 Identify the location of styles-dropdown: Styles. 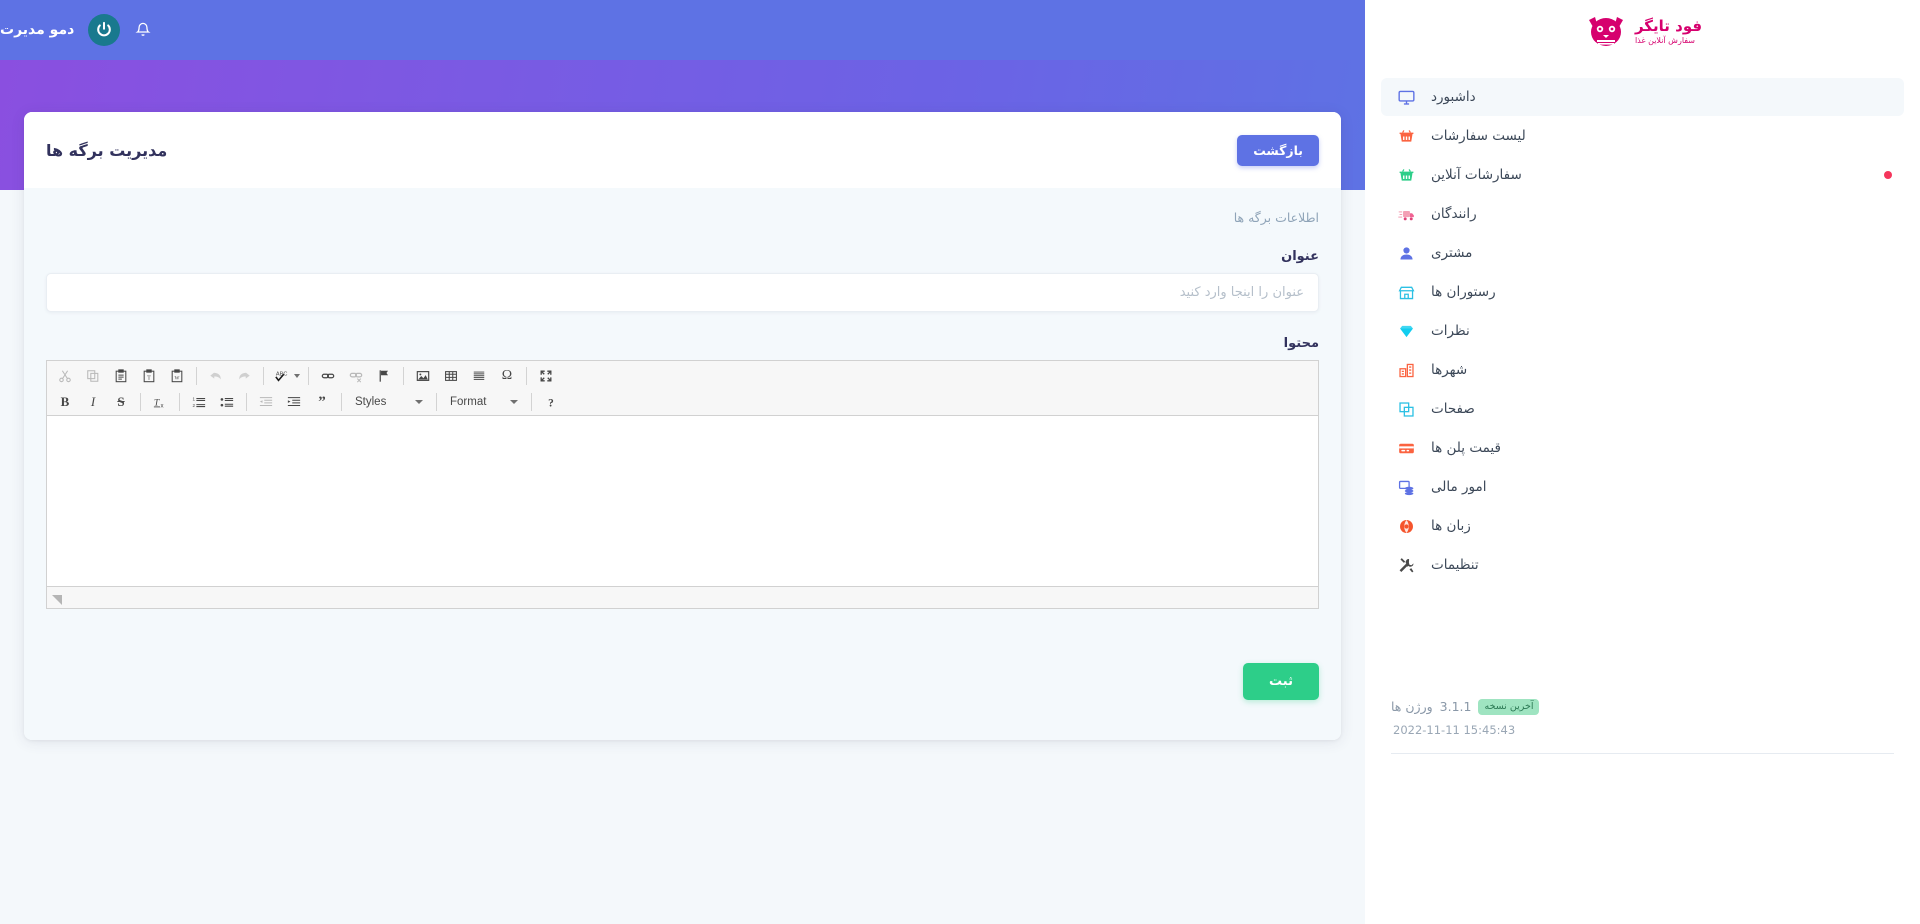
(389, 402).